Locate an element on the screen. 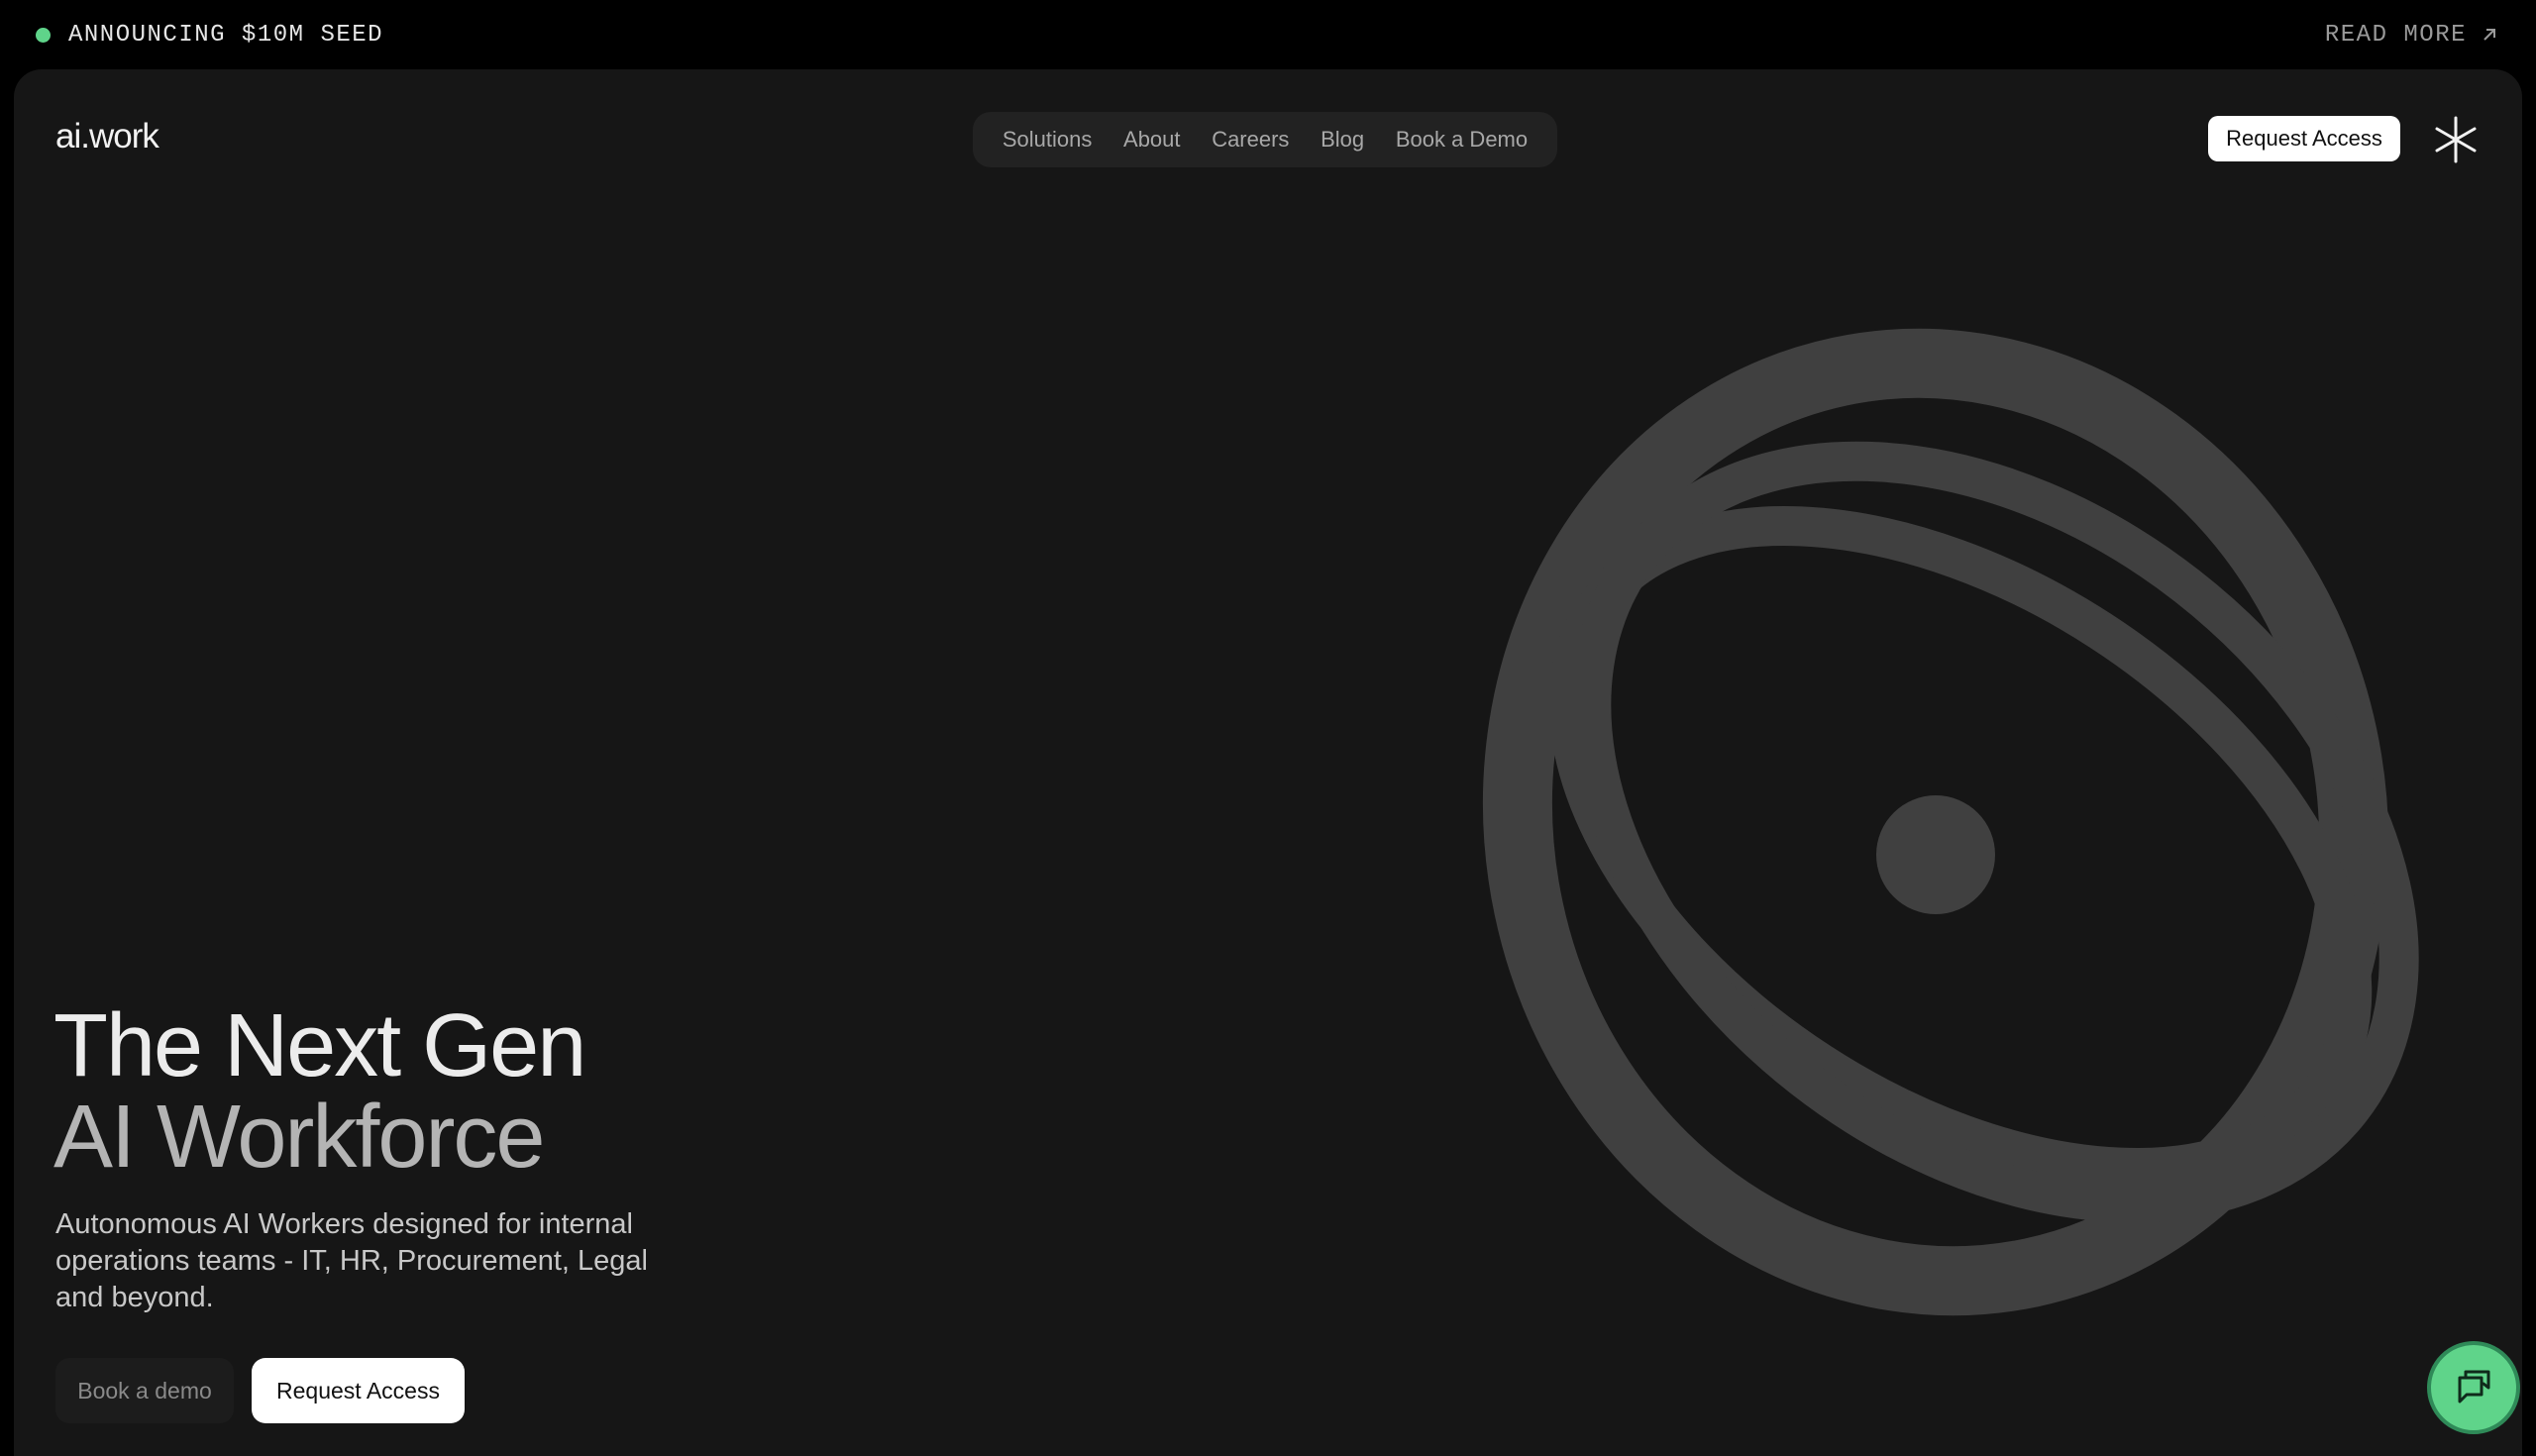  hero-title: The Next Gen AI Workforce is located at coordinates (319, 1091).